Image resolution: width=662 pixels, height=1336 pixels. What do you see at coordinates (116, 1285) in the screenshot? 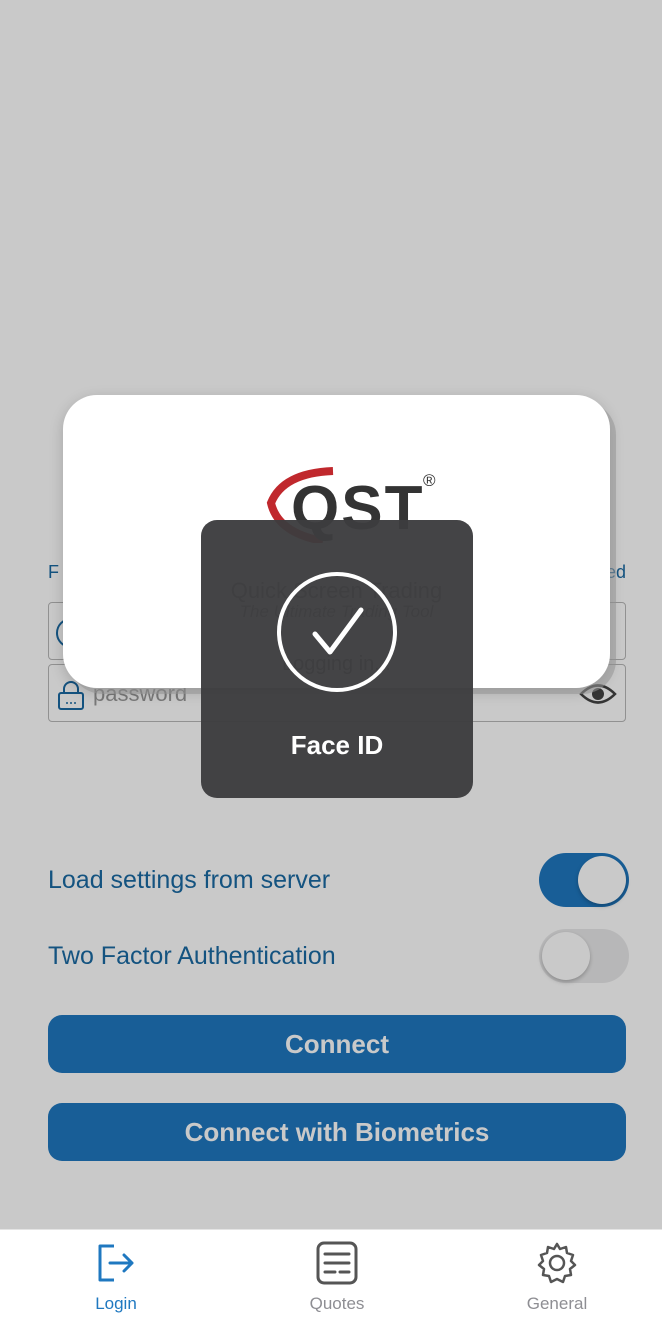
I see `tab-login: Login` at bounding box center [116, 1285].